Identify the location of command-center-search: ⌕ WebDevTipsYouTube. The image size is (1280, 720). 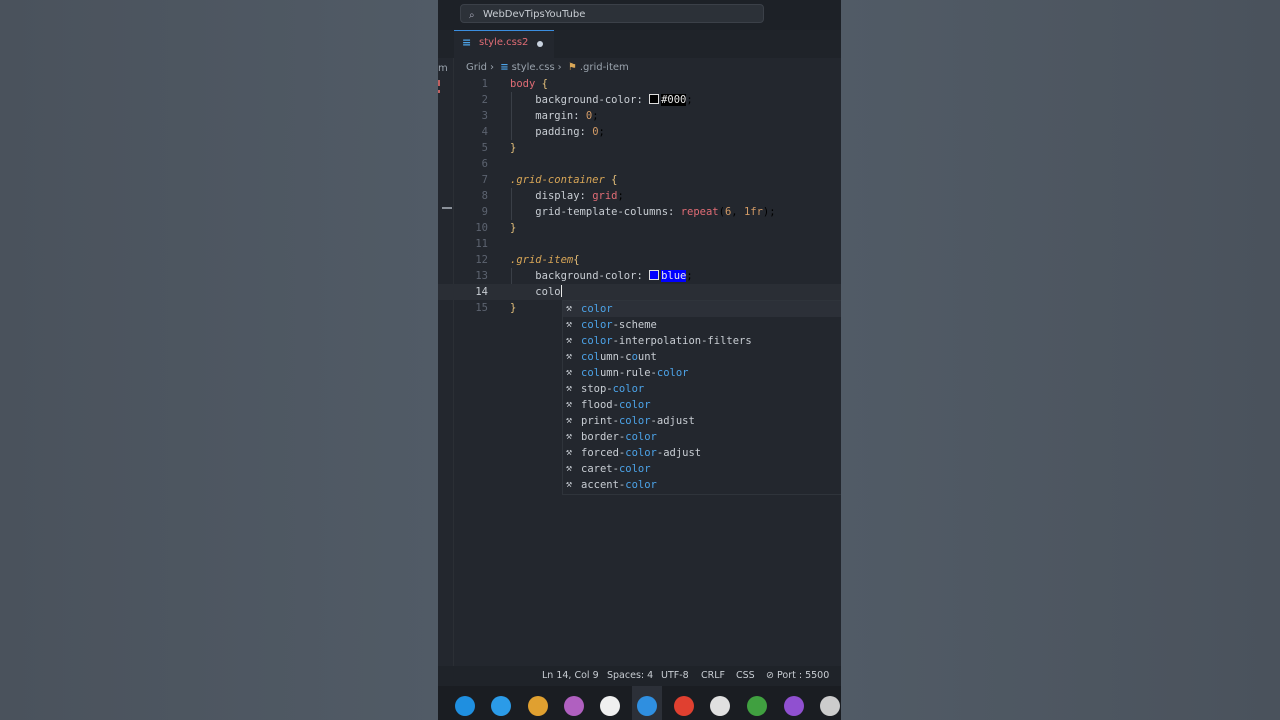
(612, 13).